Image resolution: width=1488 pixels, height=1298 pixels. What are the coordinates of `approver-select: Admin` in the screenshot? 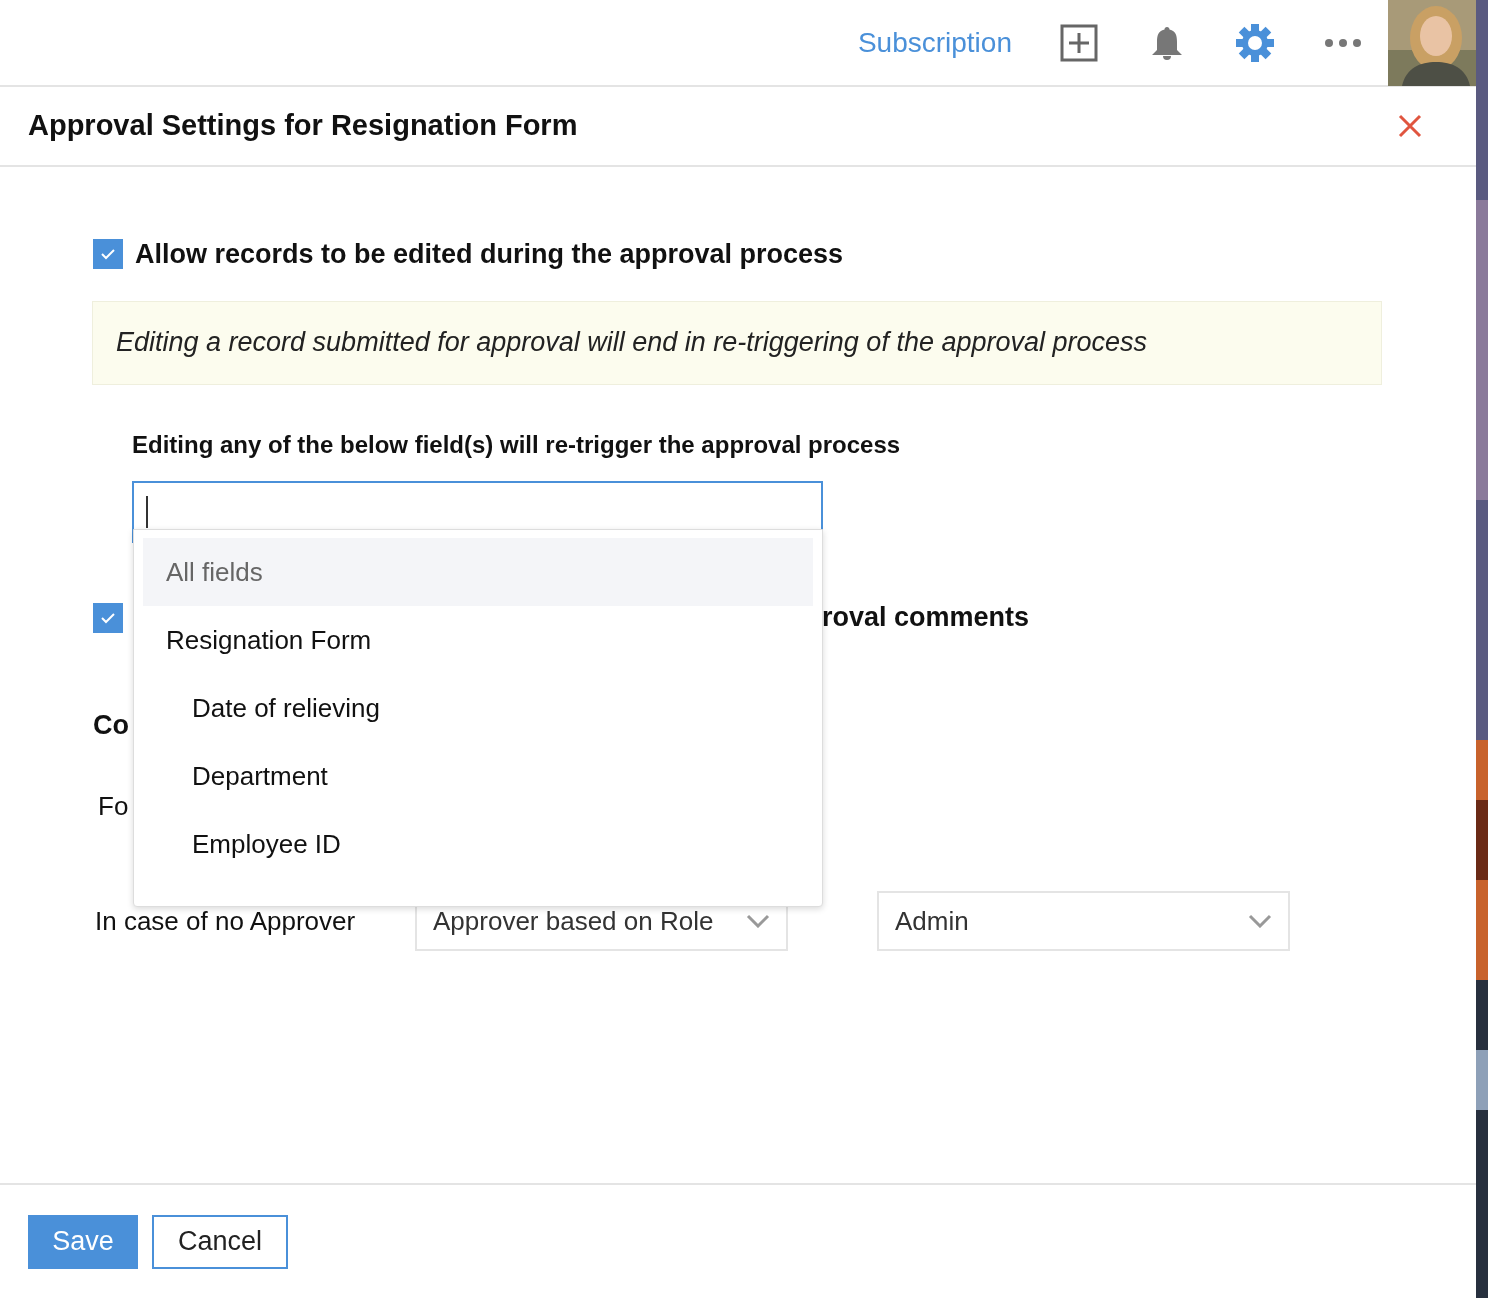 It's located at (1083, 921).